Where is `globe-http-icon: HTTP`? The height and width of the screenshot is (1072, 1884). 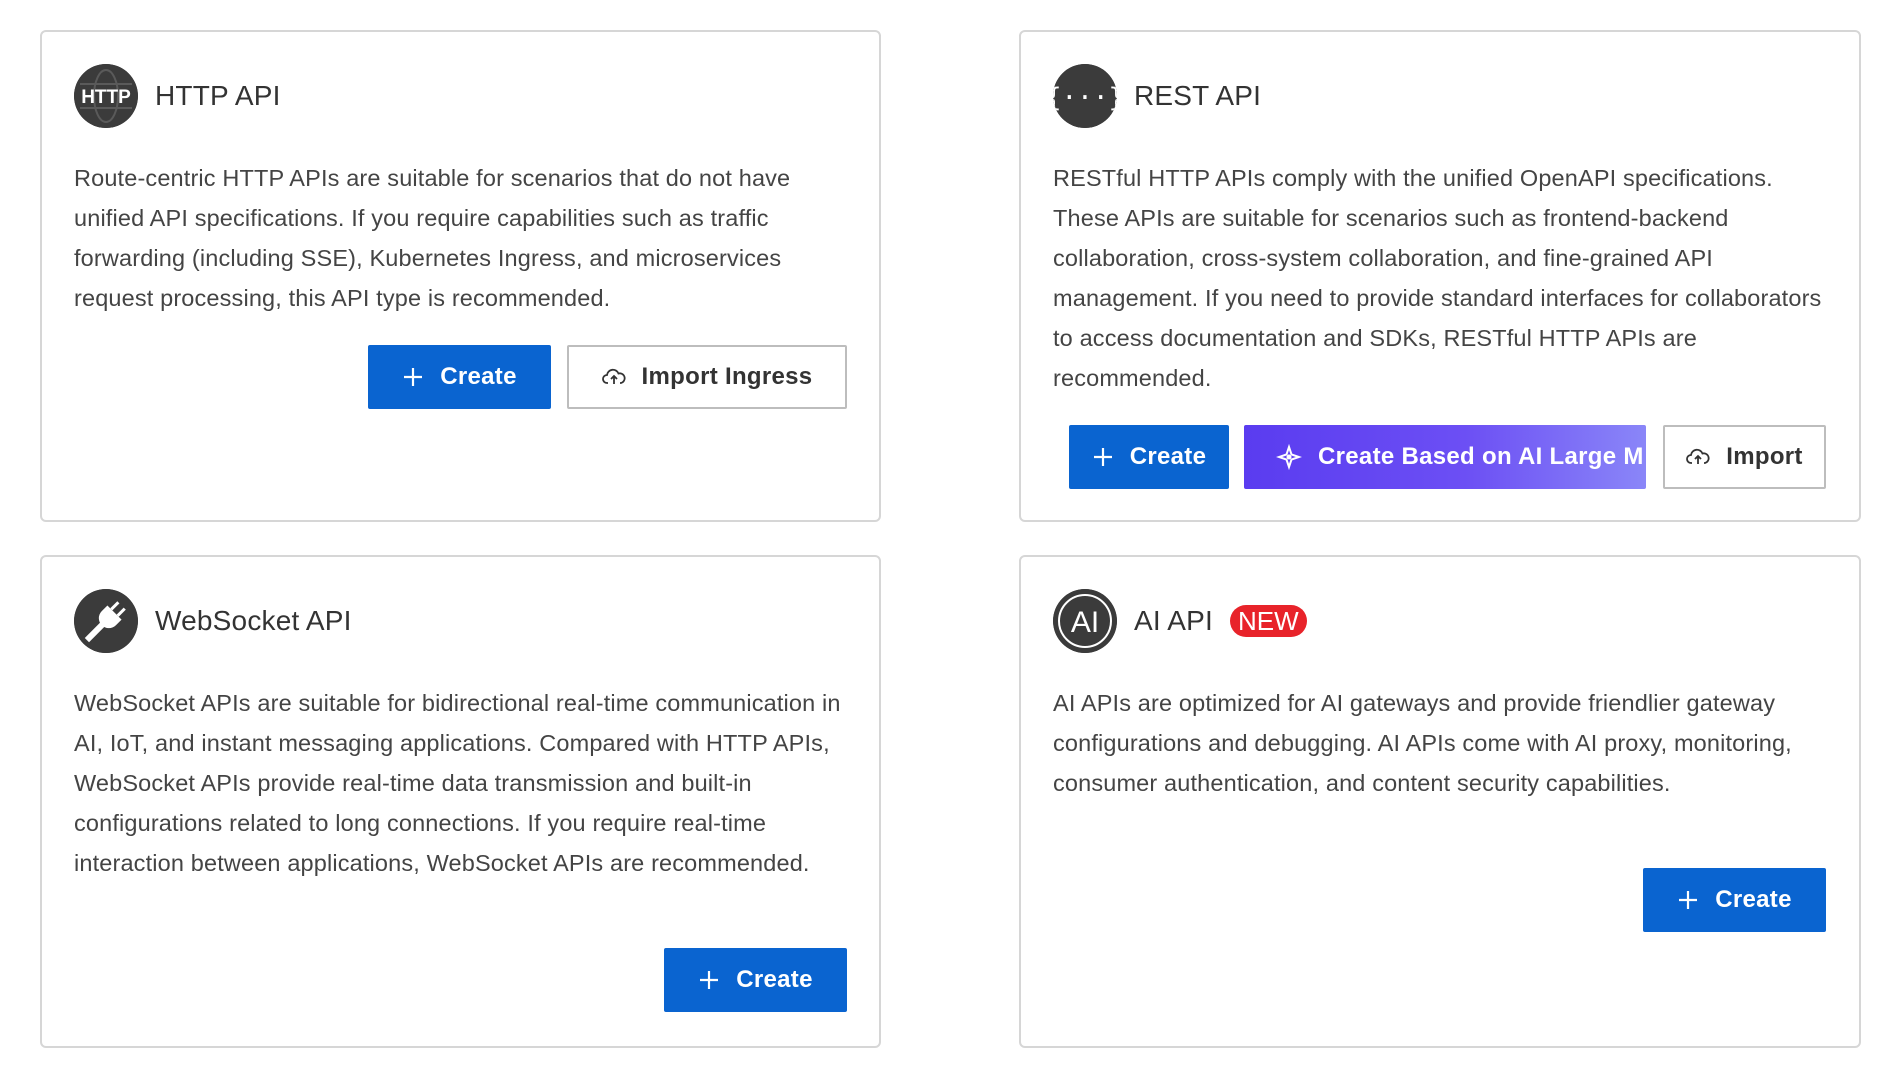 globe-http-icon: HTTP is located at coordinates (106, 96).